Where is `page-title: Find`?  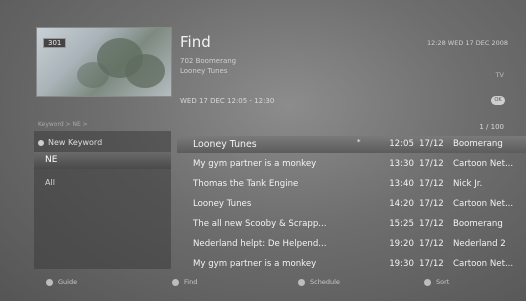 page-title: Find is located at coordinates (195, 42).